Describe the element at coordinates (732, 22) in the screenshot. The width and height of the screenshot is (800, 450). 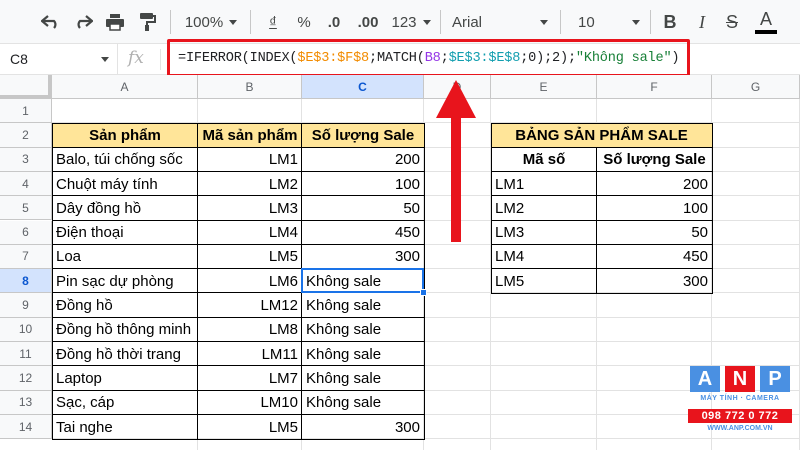
I see `strikethrough-button: S` at that location.